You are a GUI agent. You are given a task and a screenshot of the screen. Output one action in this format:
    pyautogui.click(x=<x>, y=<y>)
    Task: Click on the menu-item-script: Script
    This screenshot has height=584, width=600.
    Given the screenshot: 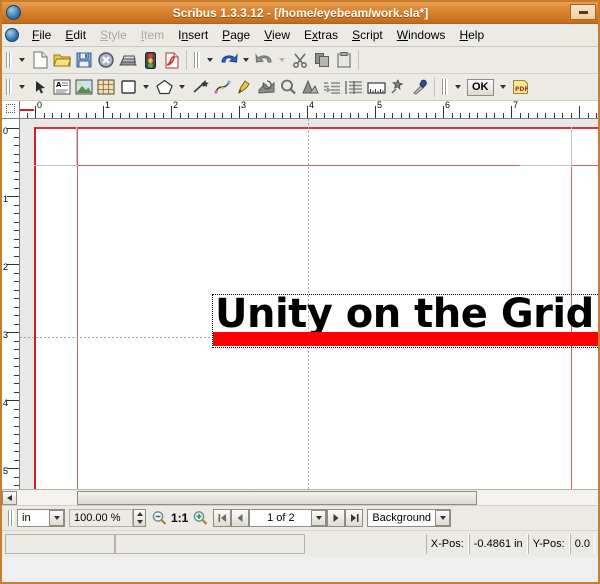 What is the action you would take?
    pyautogui.click(x=367, y=35)
    